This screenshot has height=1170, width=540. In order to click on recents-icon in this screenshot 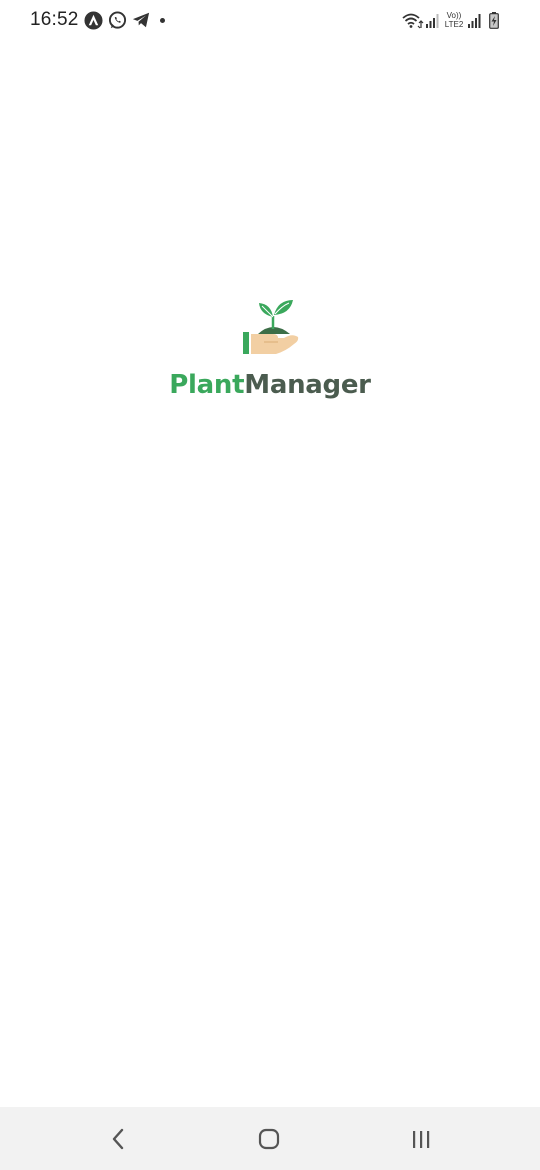, I will do `click(421, 1139)`.